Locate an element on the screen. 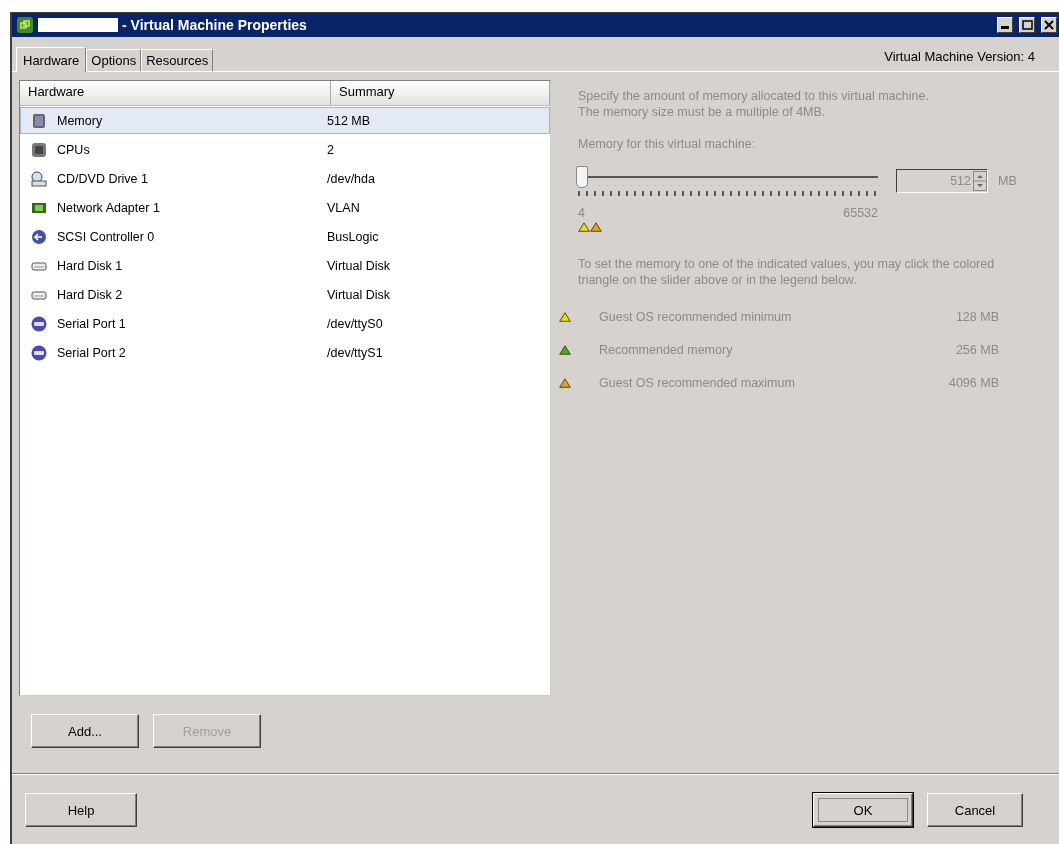  maximize-icon is located at coordinates (1027, 25).